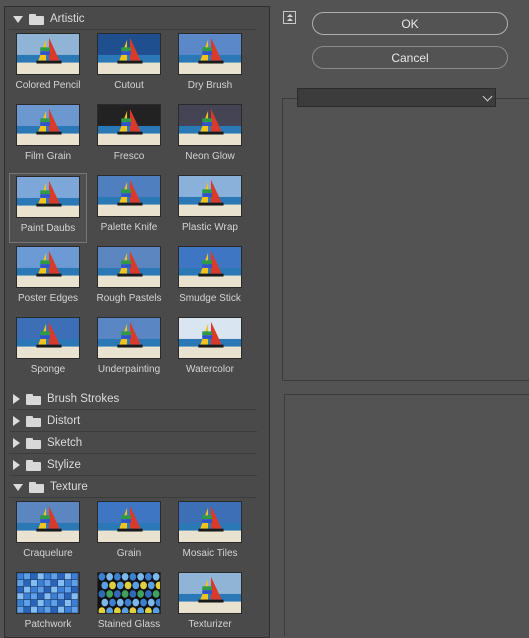  I want to click on filter-thumbnail-film-grain: Film Grain, so click(48, 137).